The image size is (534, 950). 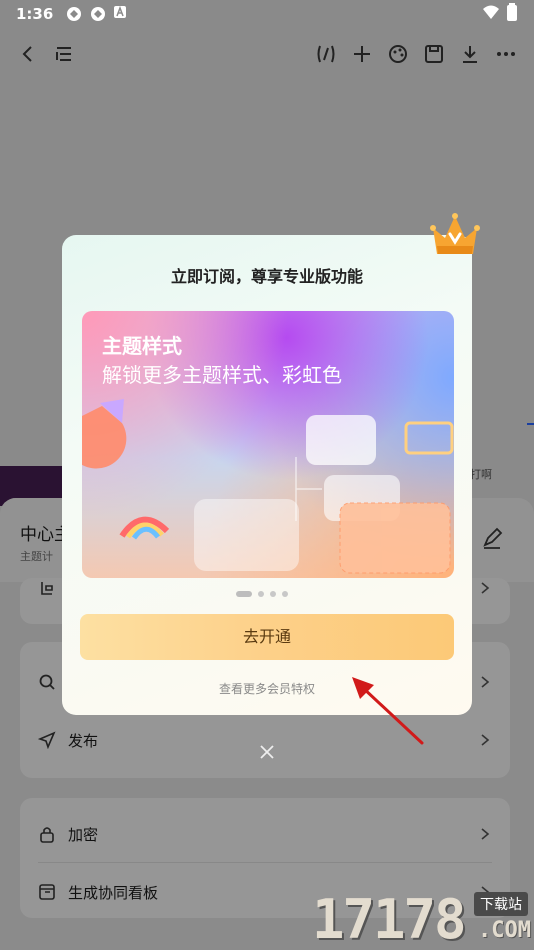 I want to click on formula-icon, so click(x=326, y=54).